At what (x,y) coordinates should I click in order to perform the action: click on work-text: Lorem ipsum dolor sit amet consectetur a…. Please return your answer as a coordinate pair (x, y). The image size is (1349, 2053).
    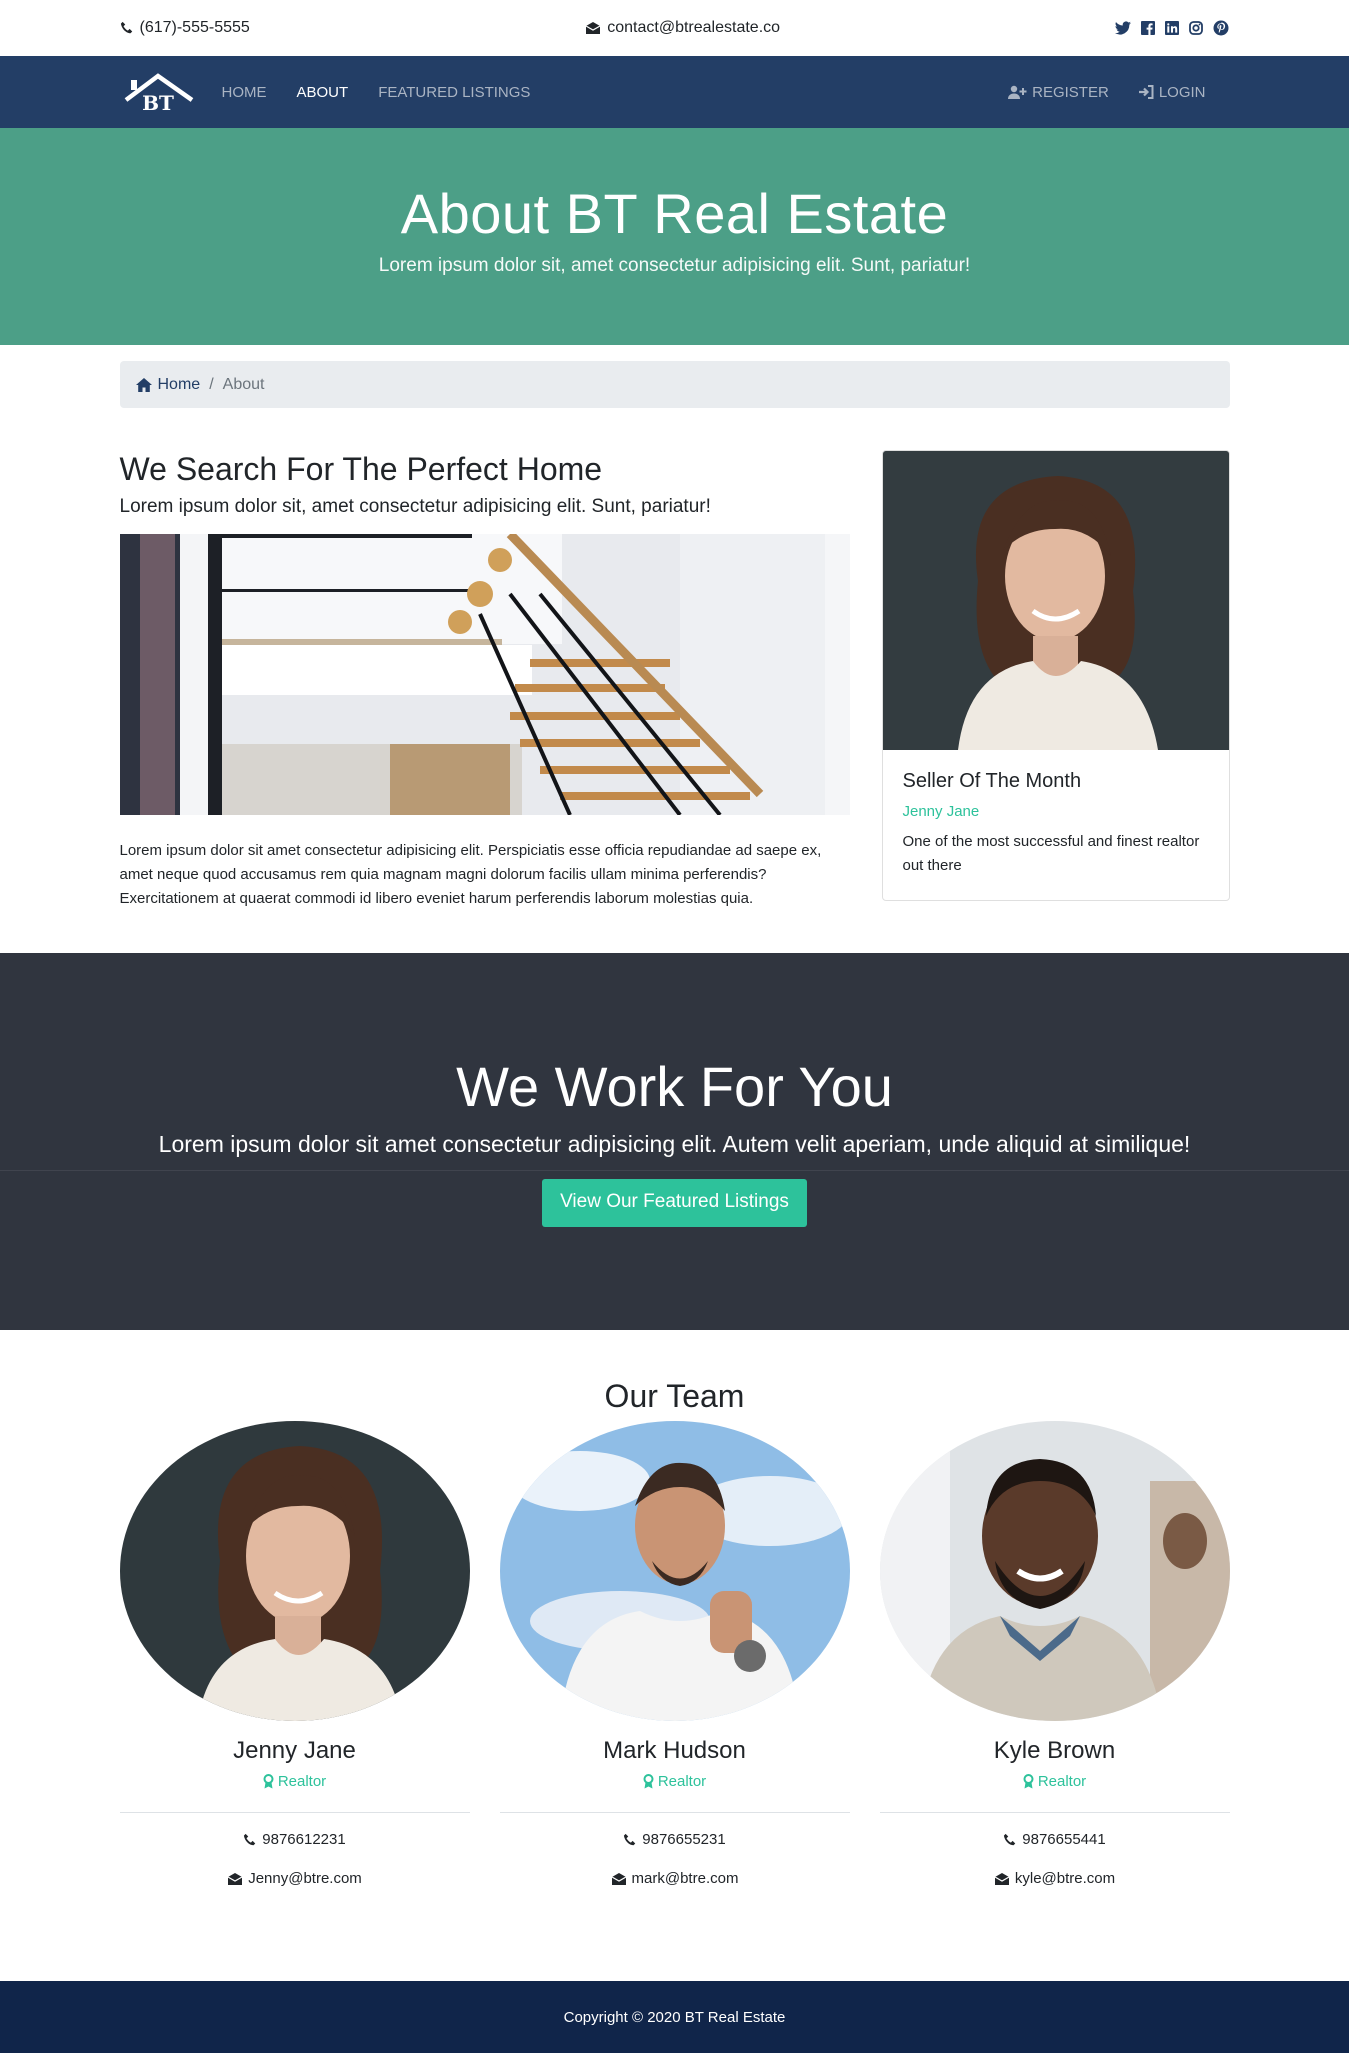
    Looking at the image, I should click on (674, 1143).